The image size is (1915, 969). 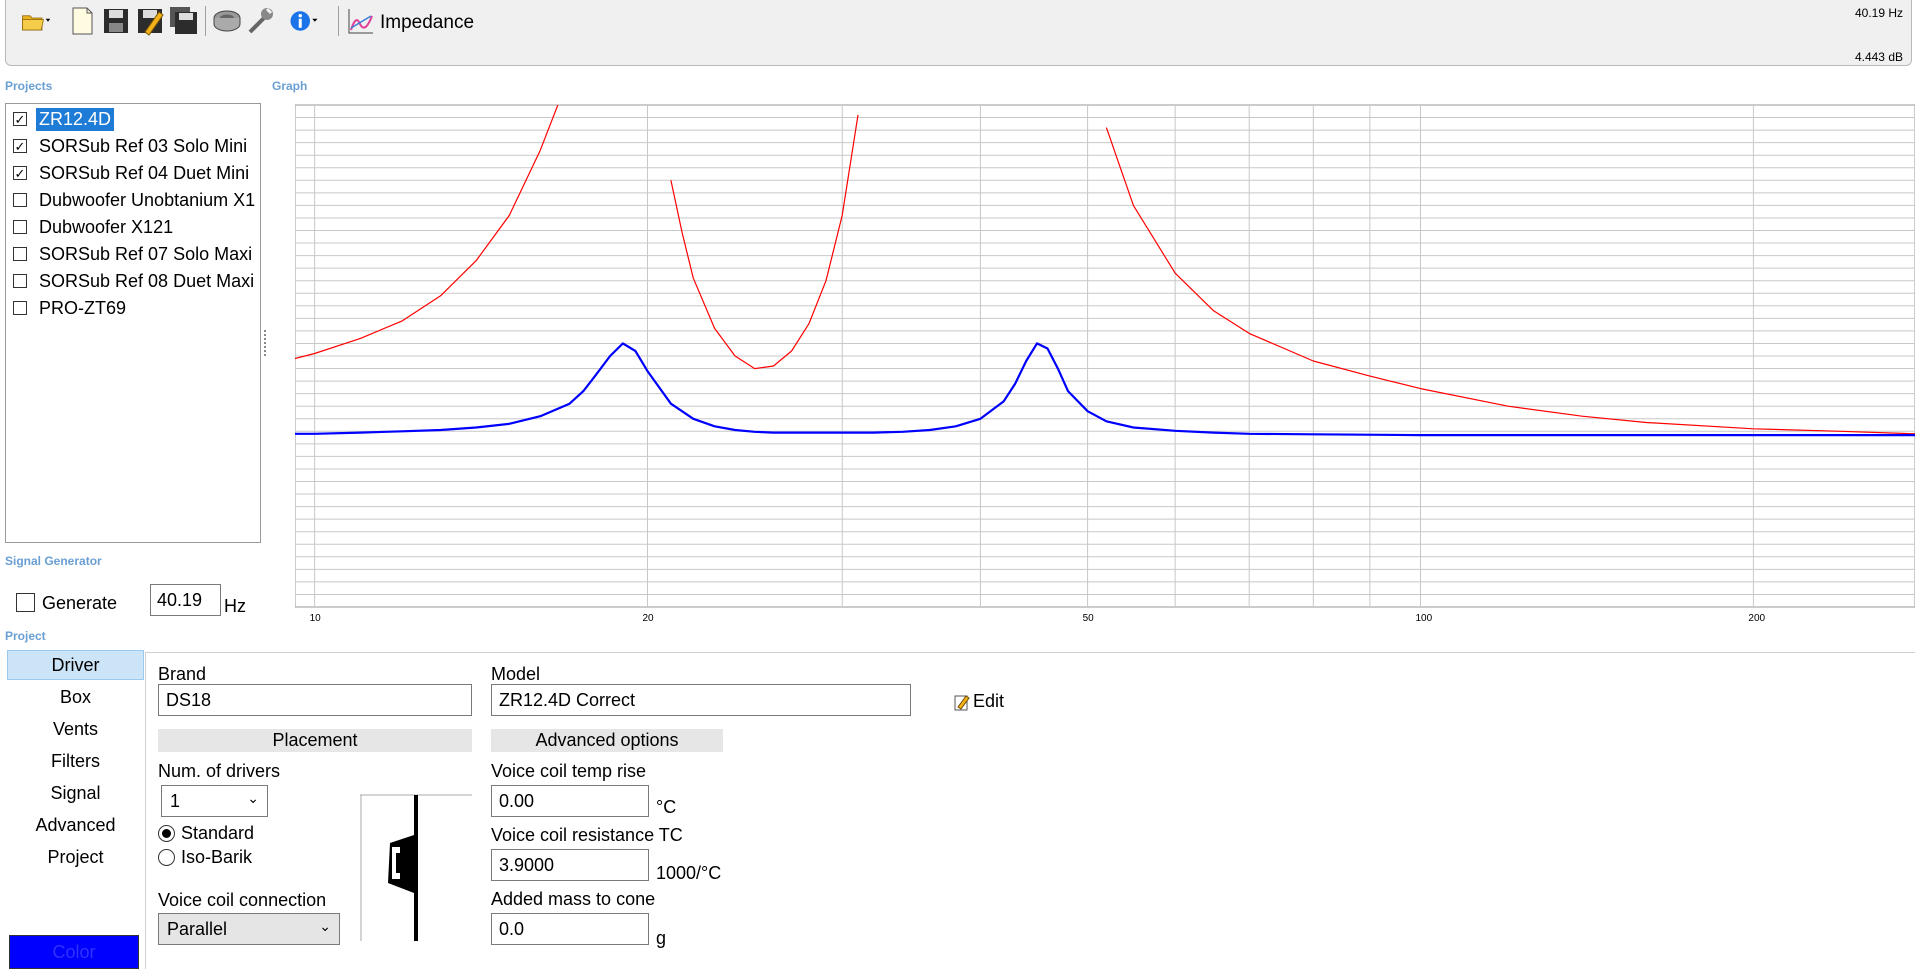 What do you see at coordinates (75, 119) in the screenshot?
I see `project-item-label: ZR12.4D` at bounding box center [75, 119].